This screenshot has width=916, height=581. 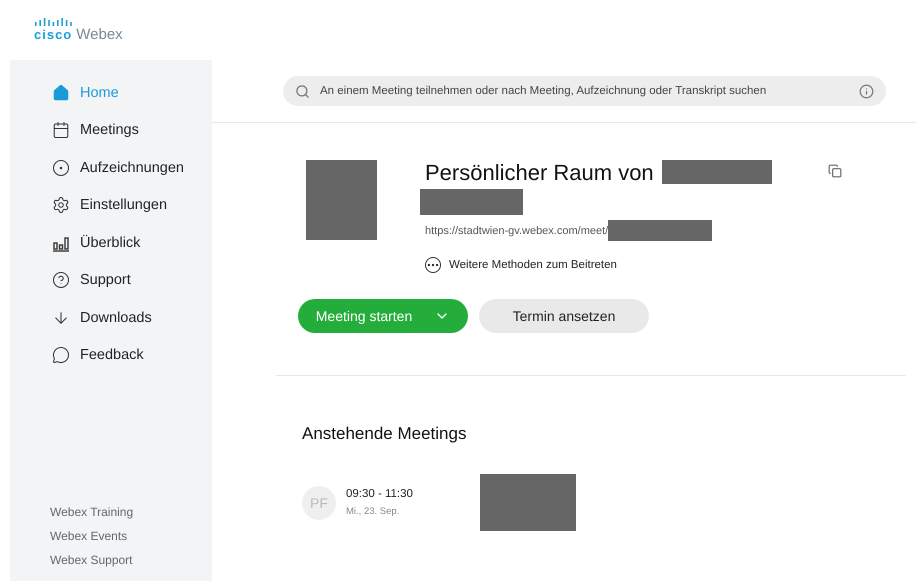 I want to click on meeting-time: 09:30 - 11:30, so click(x=380, y=494).